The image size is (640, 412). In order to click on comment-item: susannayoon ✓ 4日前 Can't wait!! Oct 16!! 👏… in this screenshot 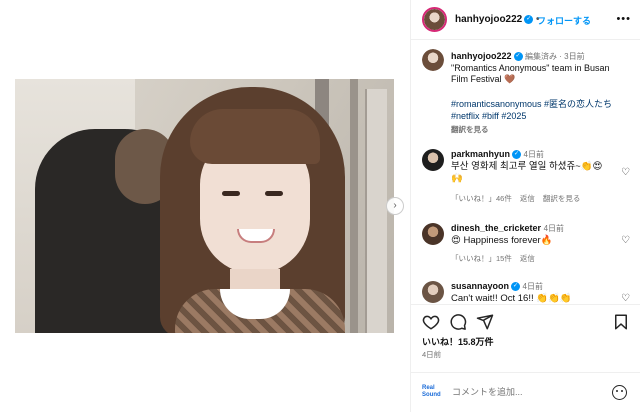, I will do `click(525, 291)`.